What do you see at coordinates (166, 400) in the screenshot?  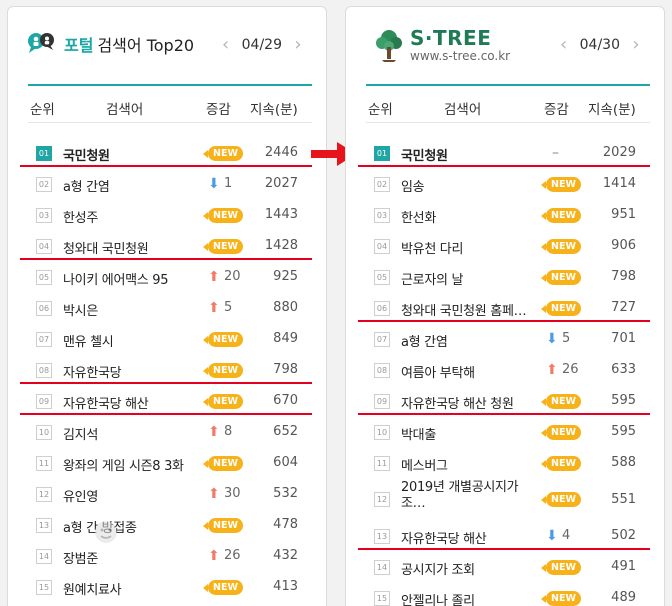 I see `ranking-row: 09 자유한국당 해산 NEW 670` at bounding box center [166, 400].